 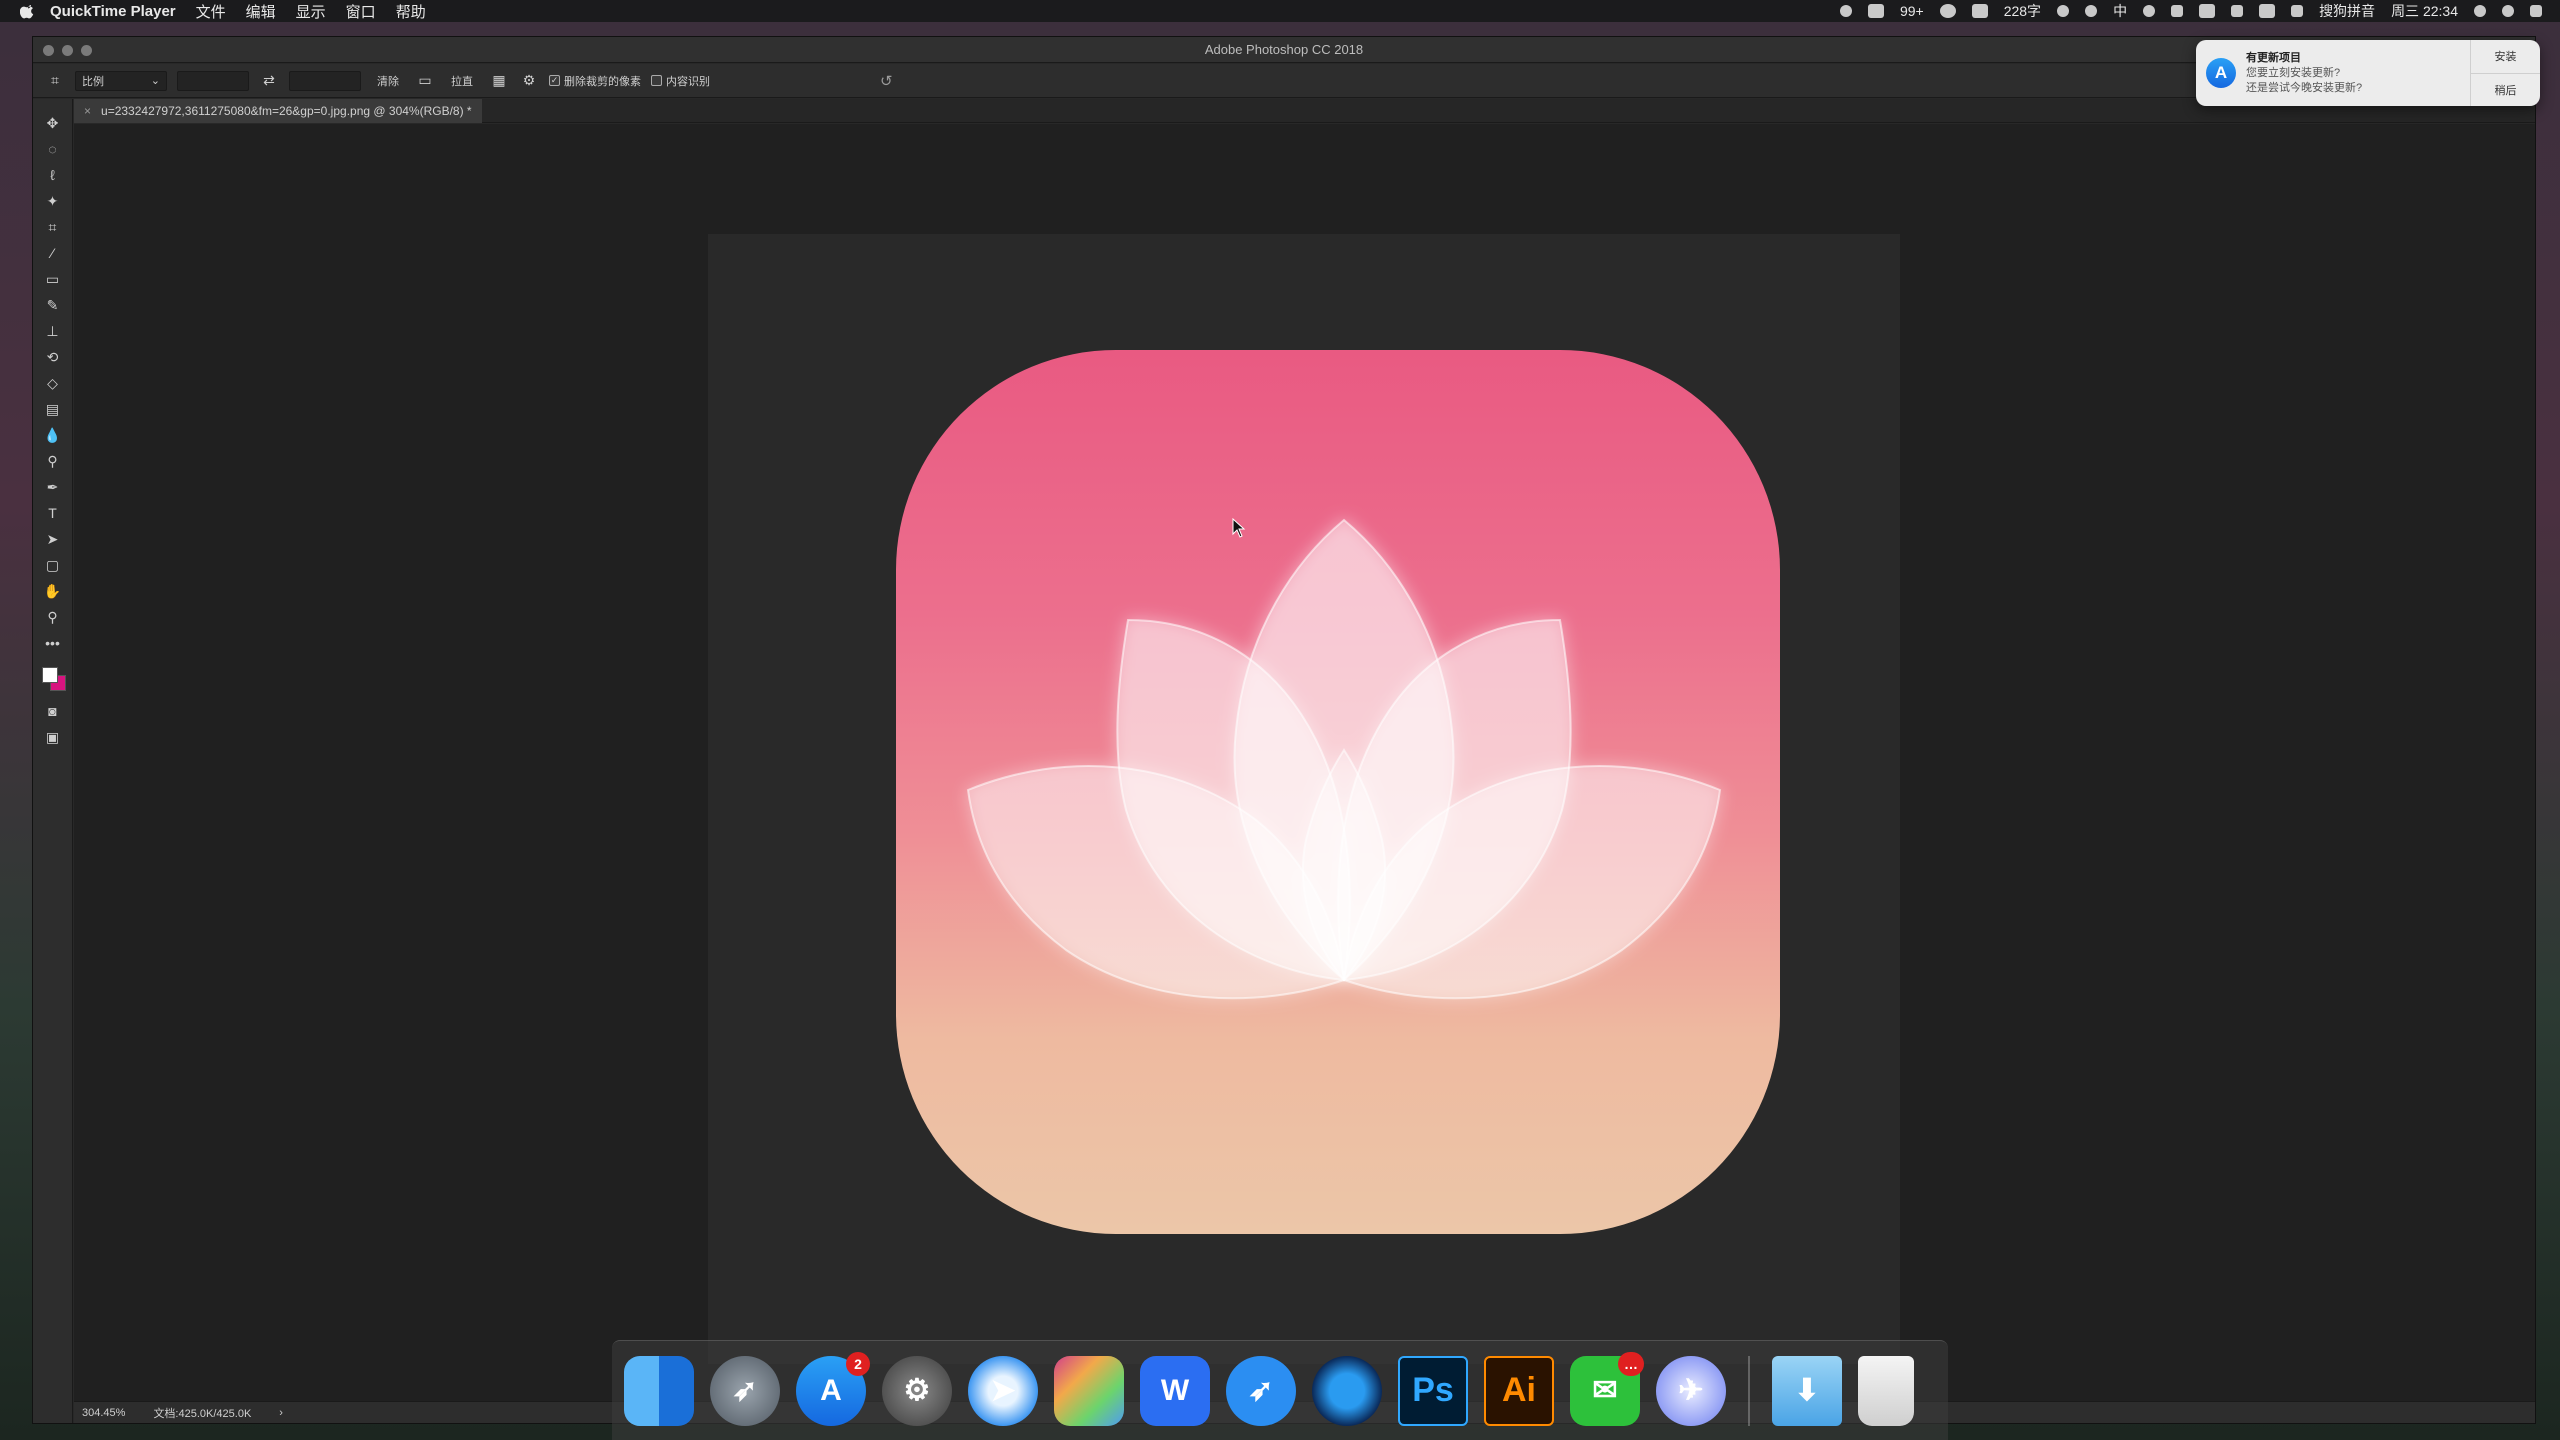 What do you see at coordinates (53, 253) in the screenshot?
I see `eyedropper-tool-icon: ⁄` at bounding box center [53, 253].